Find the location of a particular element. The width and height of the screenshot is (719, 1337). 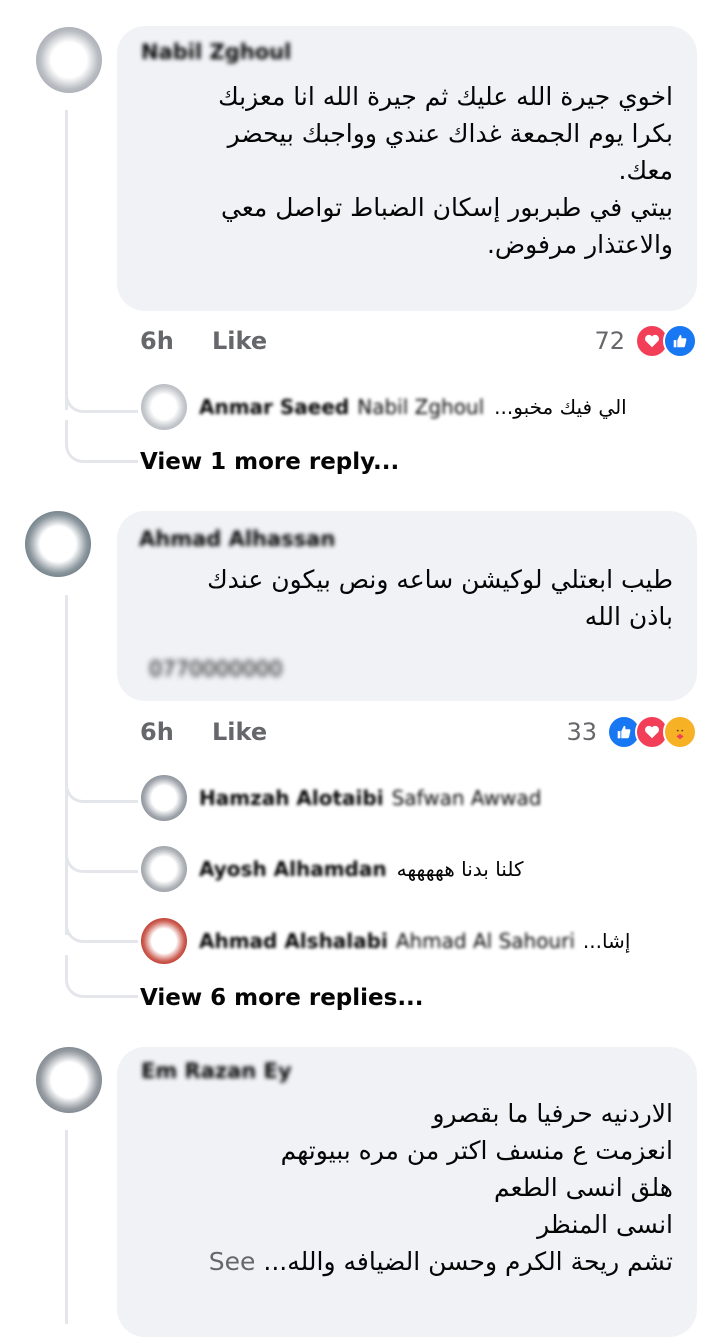

comment-line: الاردنيه حرفيا ما بقصرو is located at coordinates (552, 1113).